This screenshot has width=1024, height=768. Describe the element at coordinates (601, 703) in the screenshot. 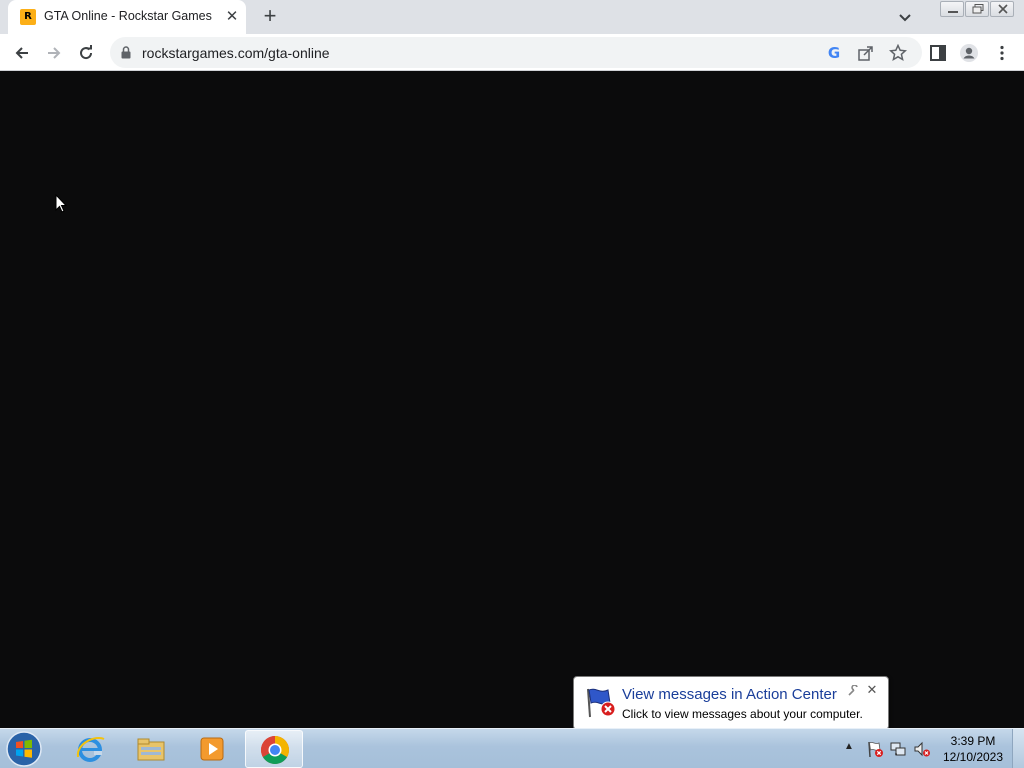

I see `action-center-flag-icon` at that location.